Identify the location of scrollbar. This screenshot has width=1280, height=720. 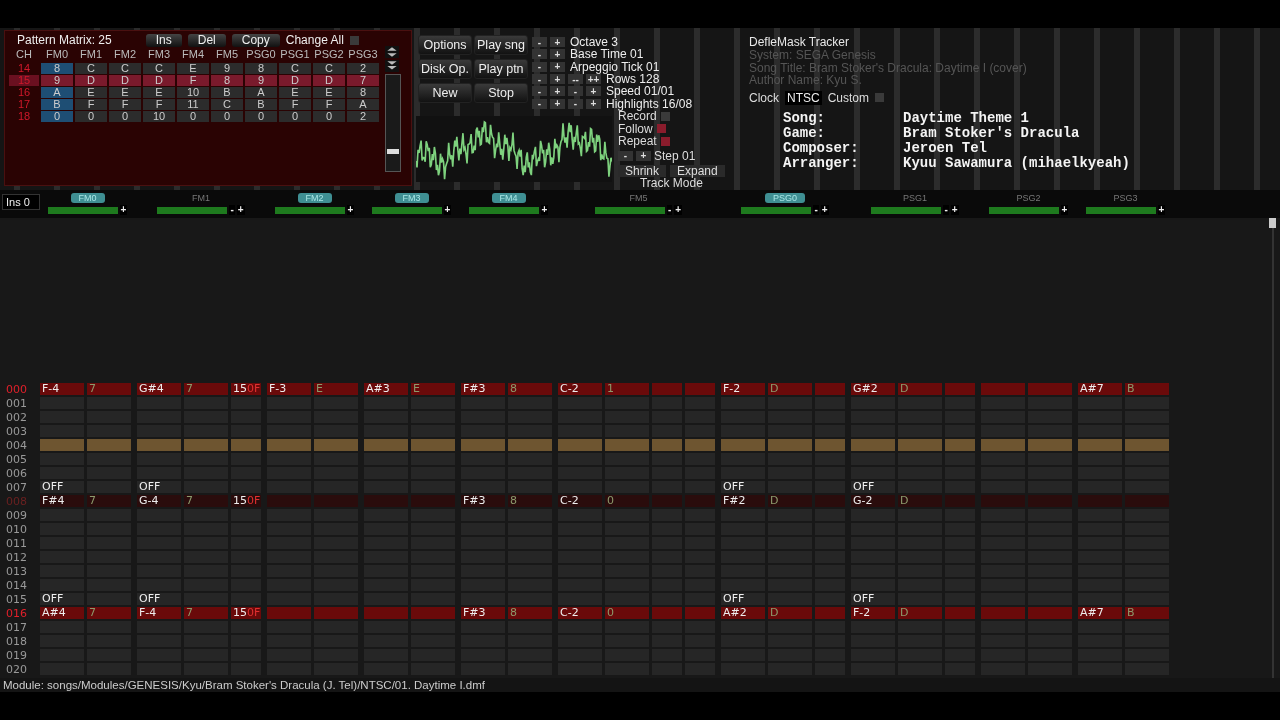
(1272, 223).